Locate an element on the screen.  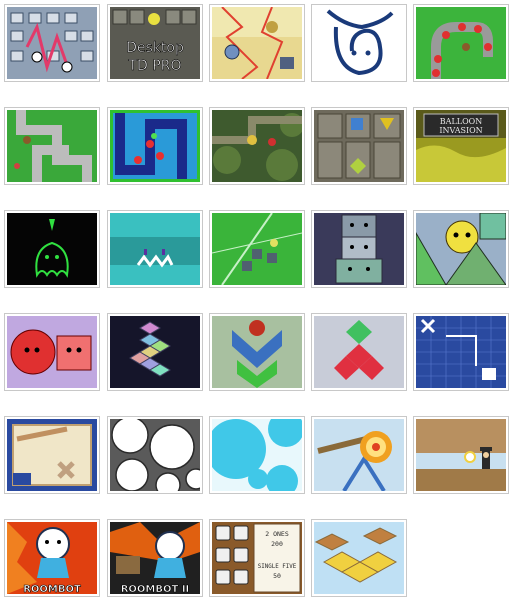
game-thumb-white-circles is located at coordinates (155, 455).